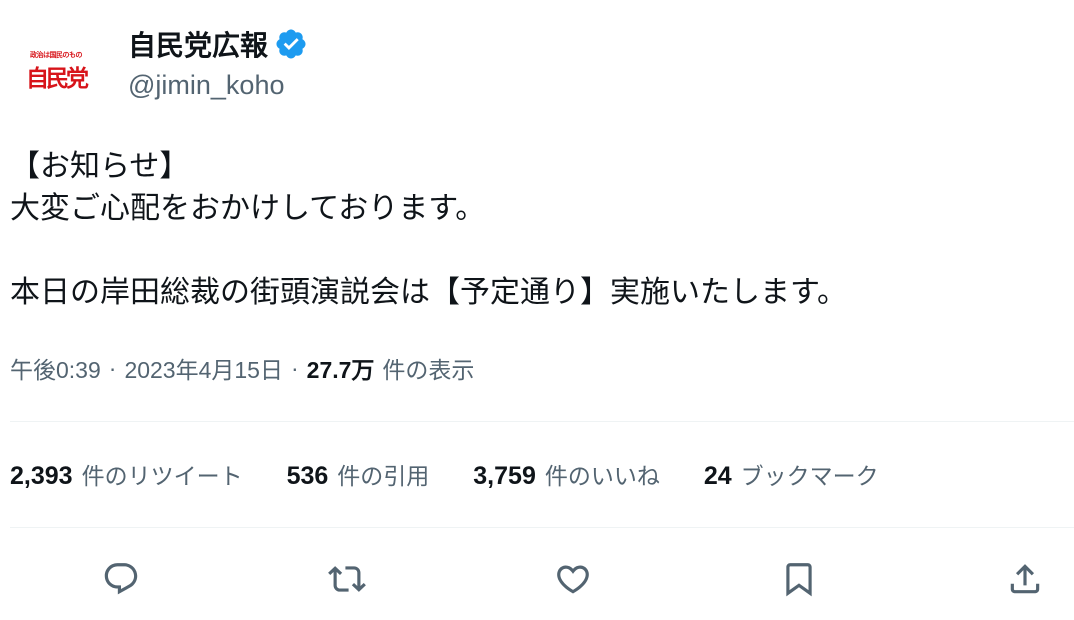 The width and height of the screenshot is (1074, 620). What do you see at coordinates (602, 477) in the screenshot?
I see `stat-label: 件のいいね` at bounding box center [602, 477].